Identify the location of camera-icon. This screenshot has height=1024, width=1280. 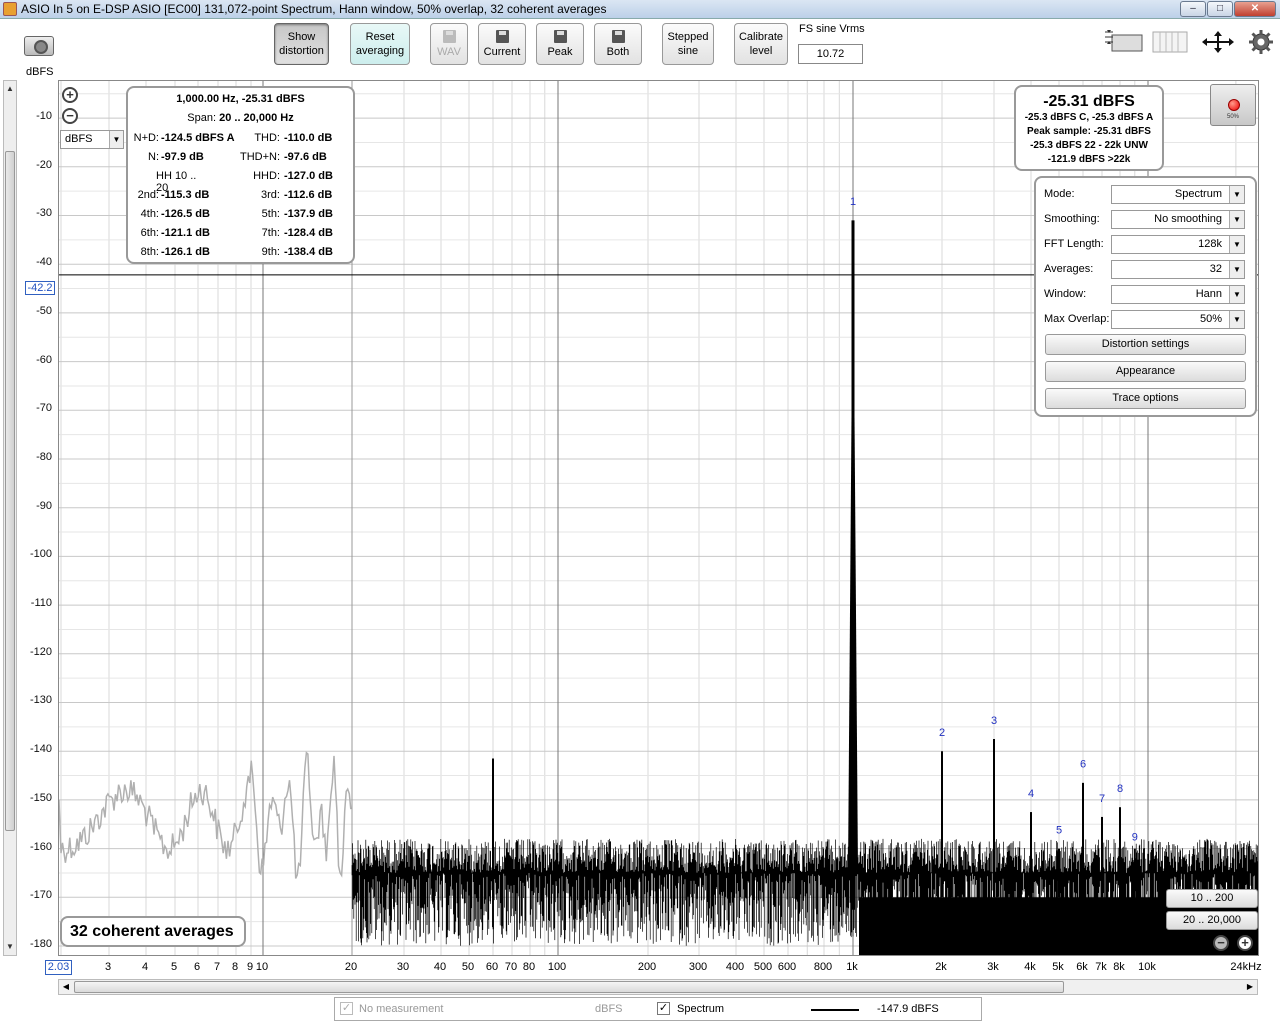
(39, 46).